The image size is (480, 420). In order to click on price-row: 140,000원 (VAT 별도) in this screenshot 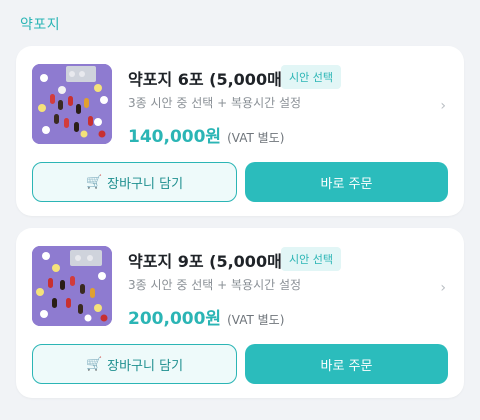, I will do `click(206, 134)`.